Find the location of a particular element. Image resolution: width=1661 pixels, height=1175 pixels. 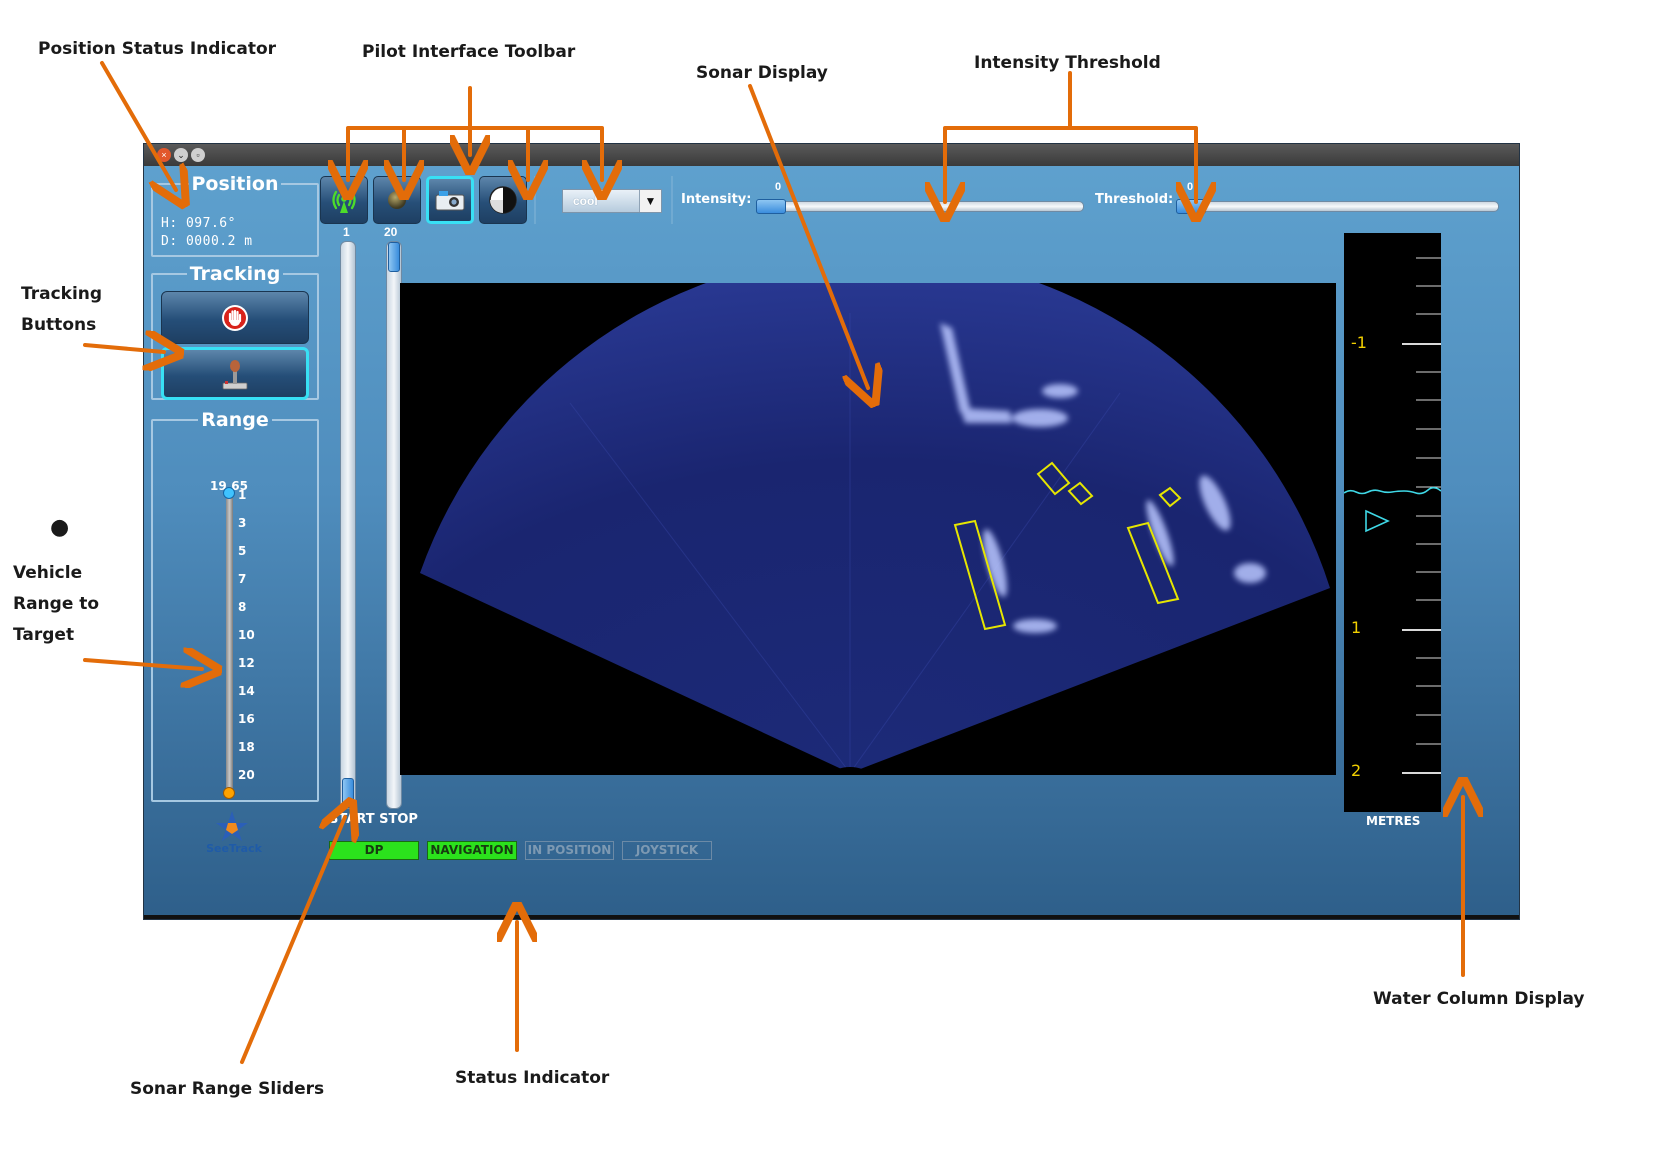

start-range-slider is located at coordinates (348, 525).